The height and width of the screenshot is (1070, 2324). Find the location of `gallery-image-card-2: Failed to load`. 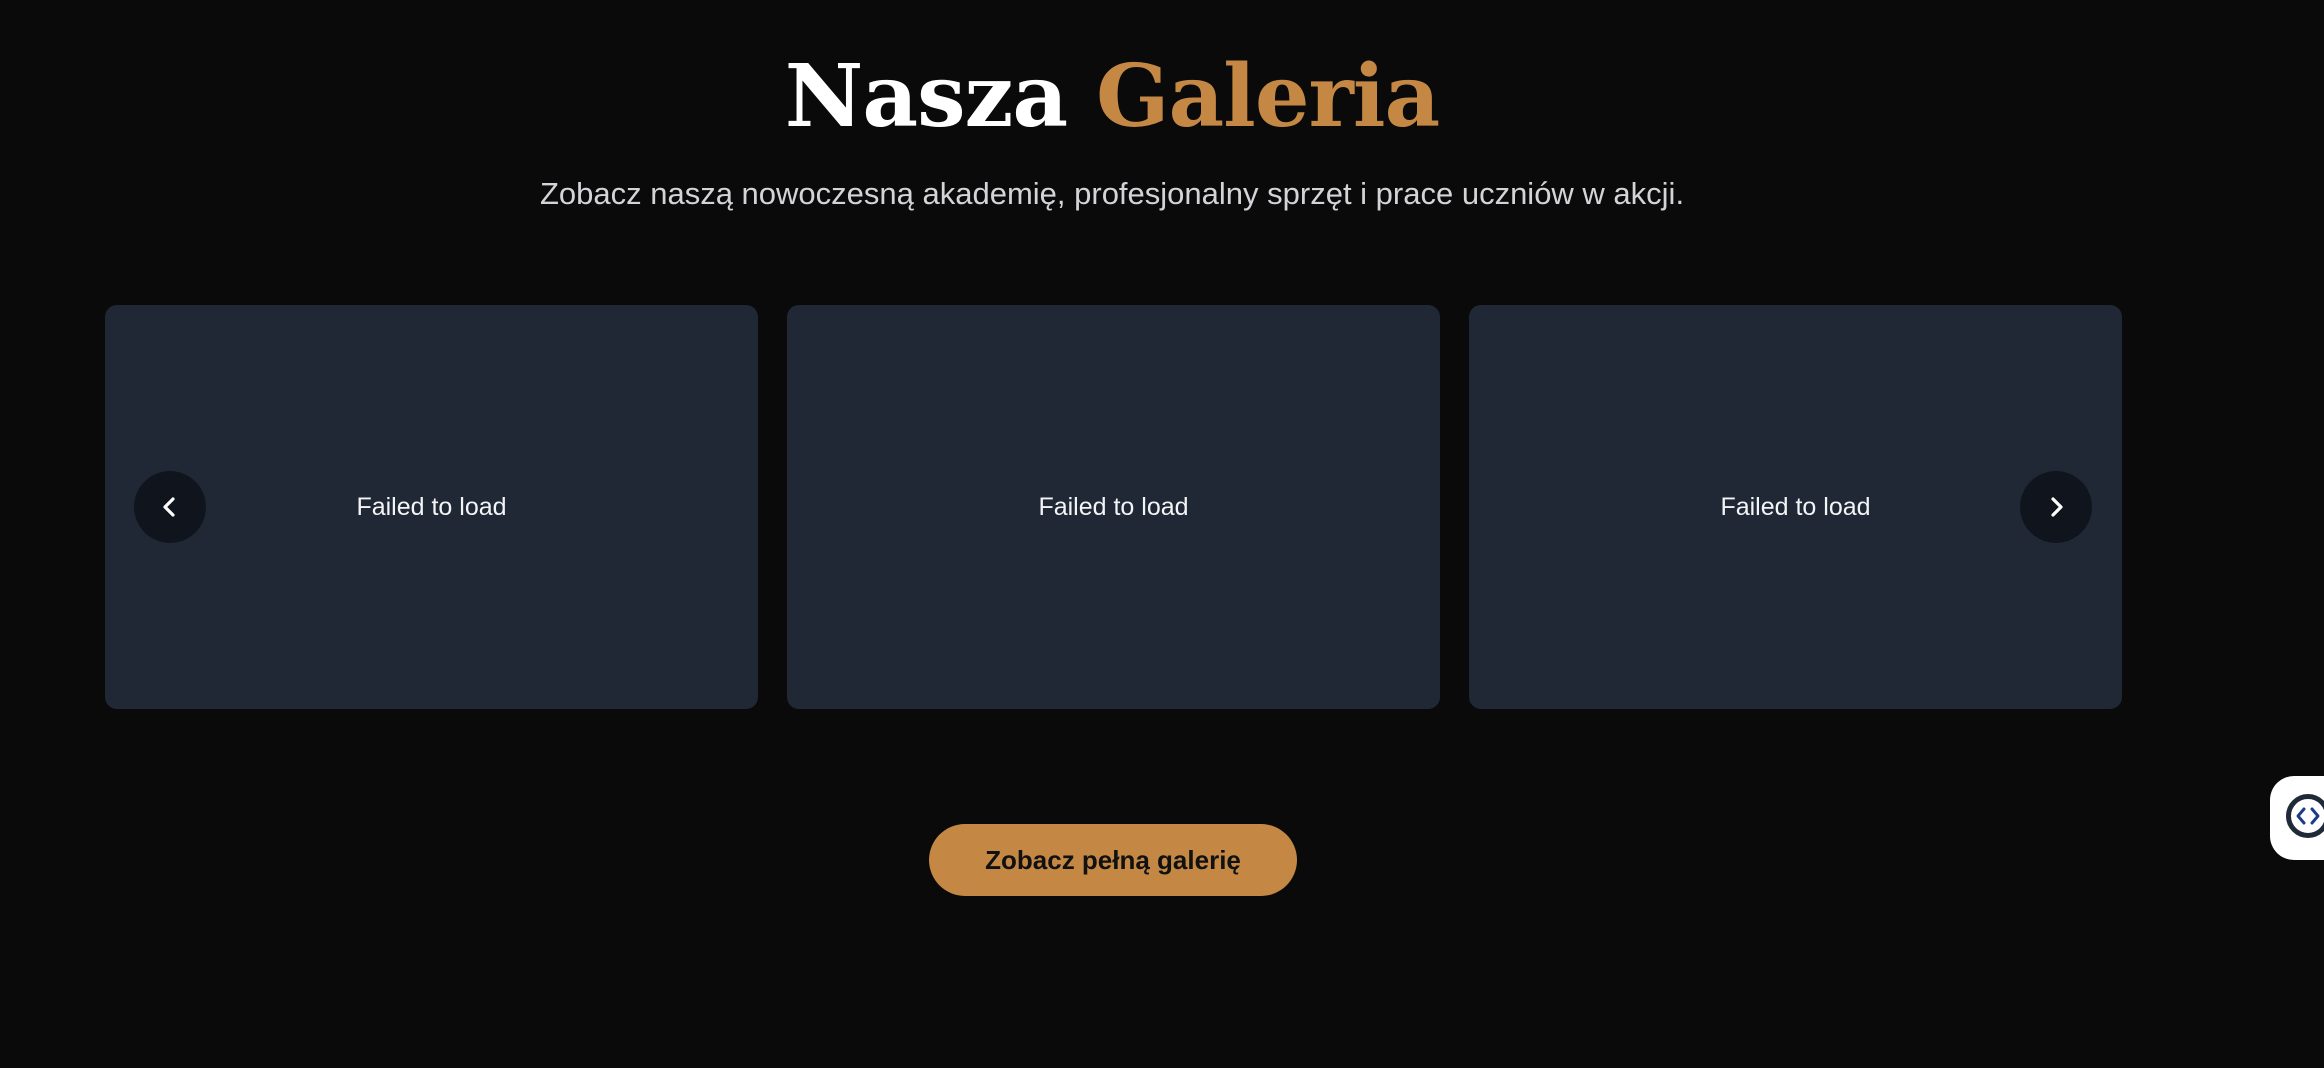

gallery-image-card-2: Failed to load is located at coordinates (1113, 507).